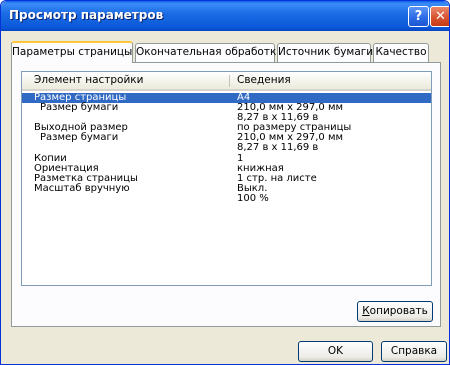 The image size is (450, 365). What do you see at coordinates (226, 189) in the screenshot?
I see `list-row: Масштаб вручную Выкл.` at bounding box center [226, 189].